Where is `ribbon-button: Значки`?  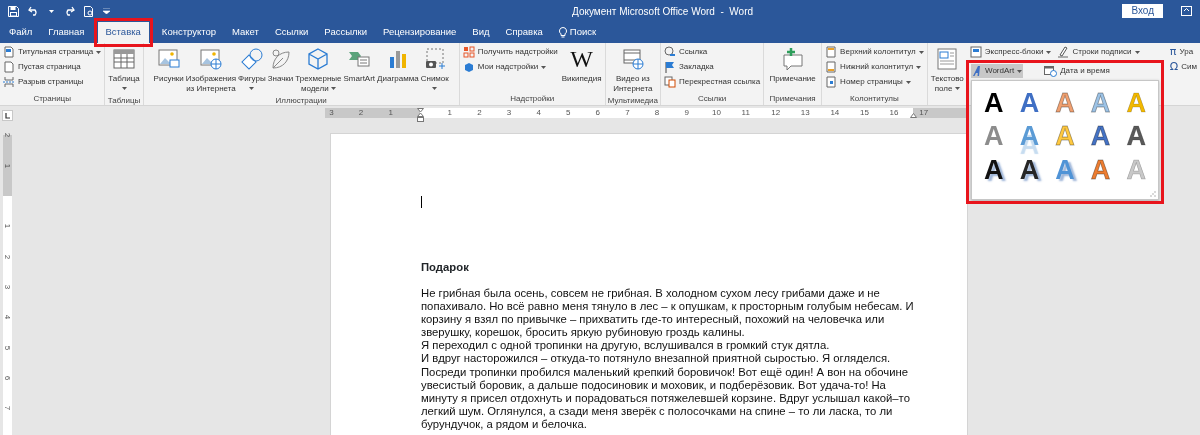 ribbon-button: Значки is located at coordinates (280, 69).